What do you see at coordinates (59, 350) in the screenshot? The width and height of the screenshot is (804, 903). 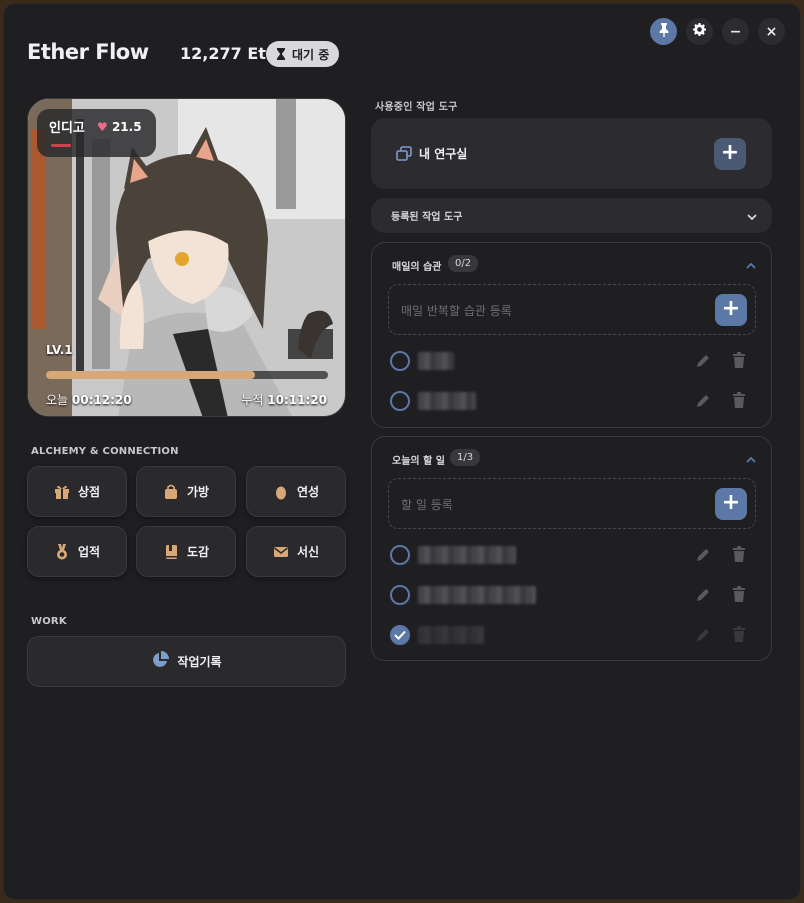 I see `level-label: LV.1` at bounding box center [59, 350].